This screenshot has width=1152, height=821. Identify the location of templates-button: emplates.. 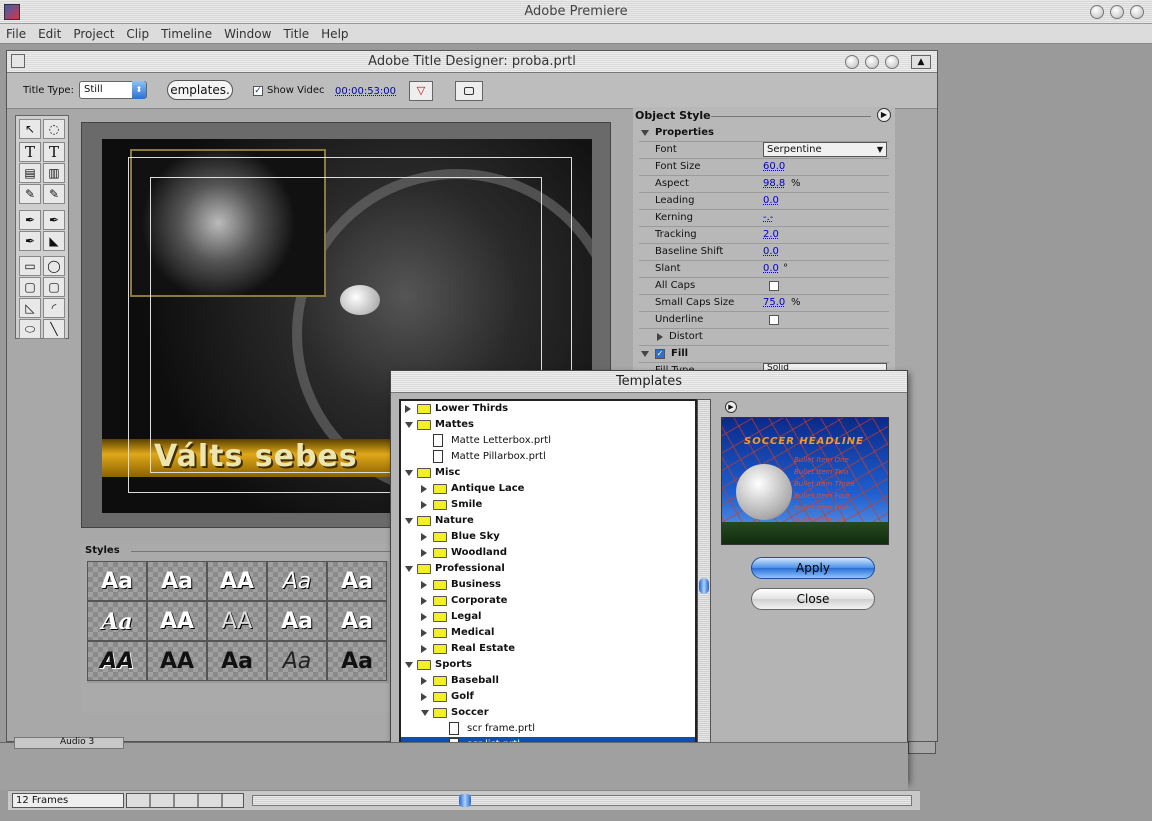
(200, 90).